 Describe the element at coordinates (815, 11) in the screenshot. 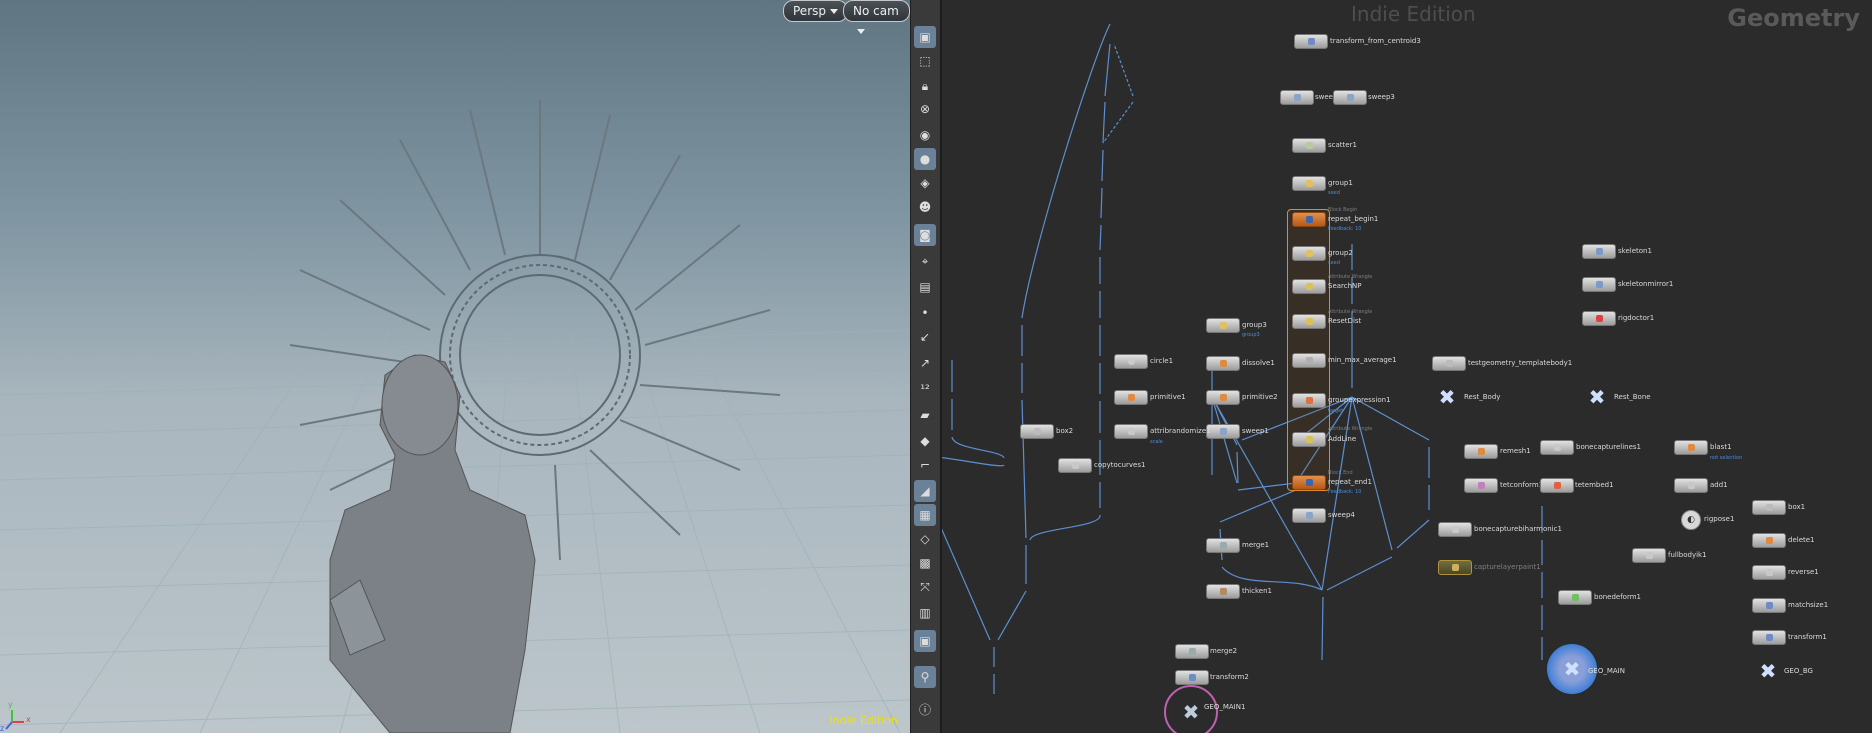

I see `camera-menu: Persp` at that location.